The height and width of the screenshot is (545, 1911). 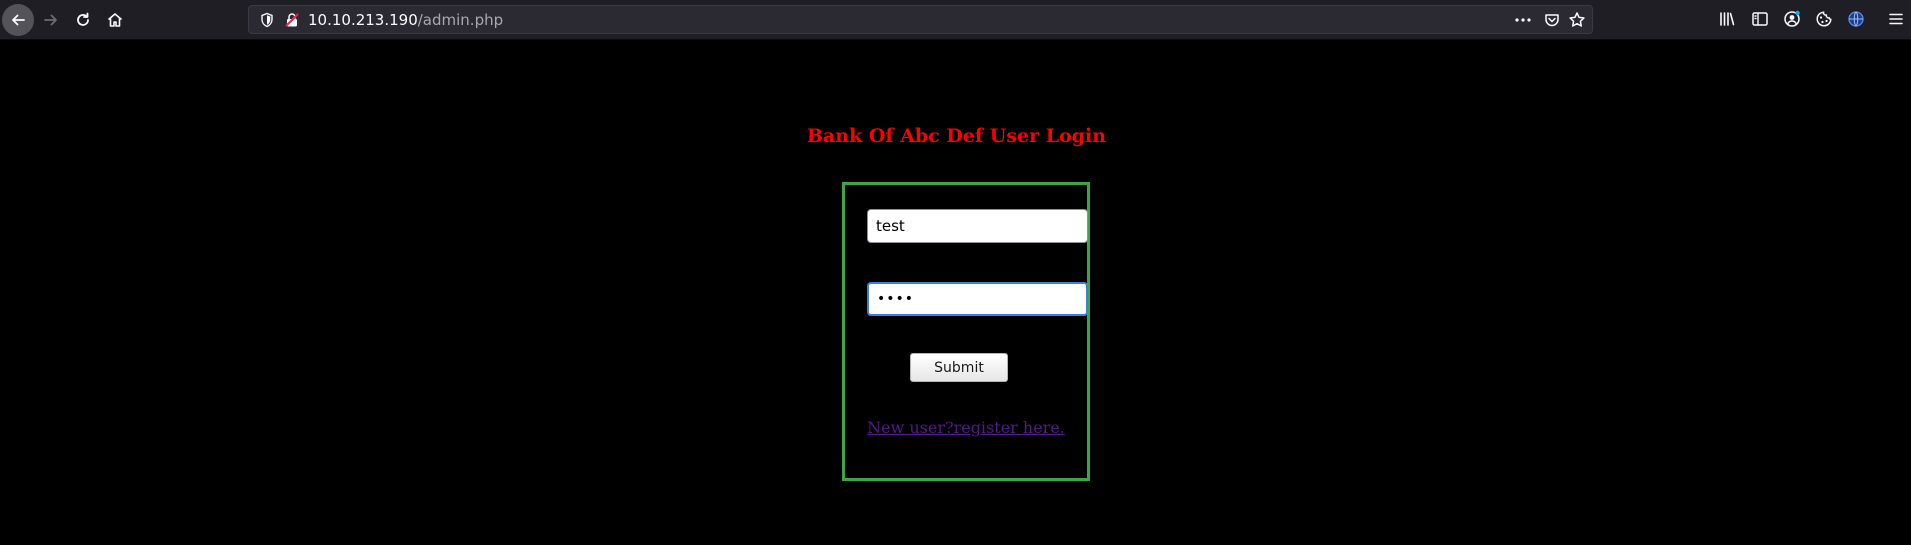 I want to click on account-icon, so click(x=1792, y=21).